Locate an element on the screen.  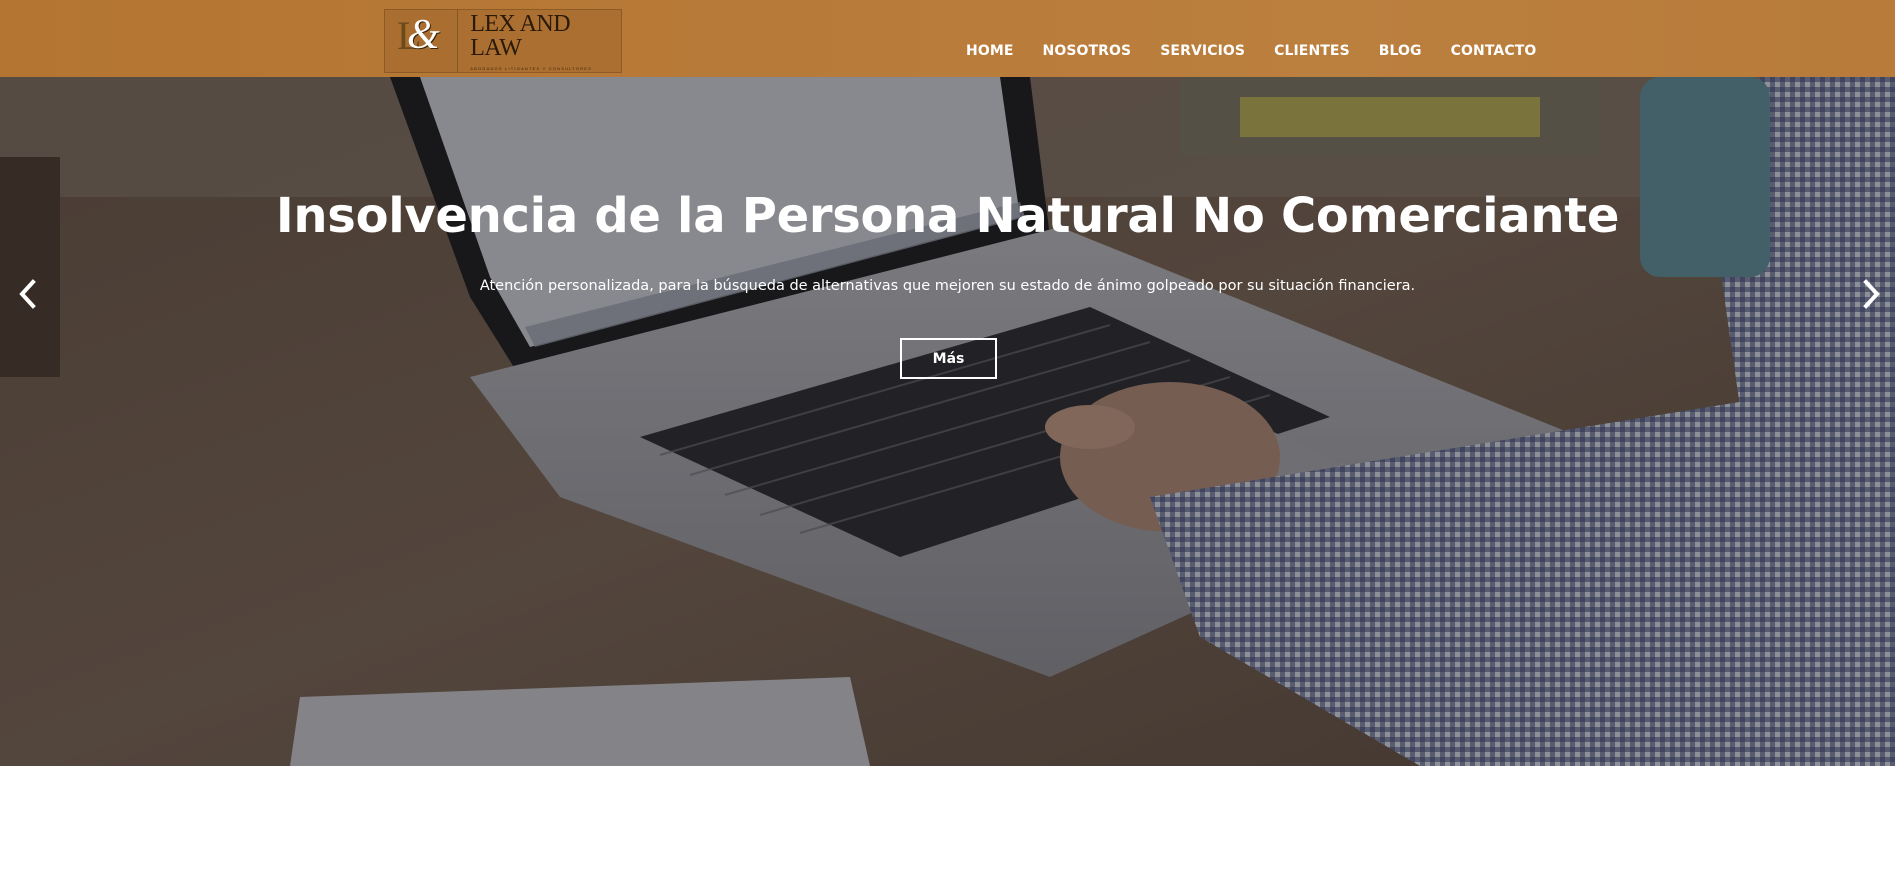
slider-next-button is located at coordinates (1872, 294).